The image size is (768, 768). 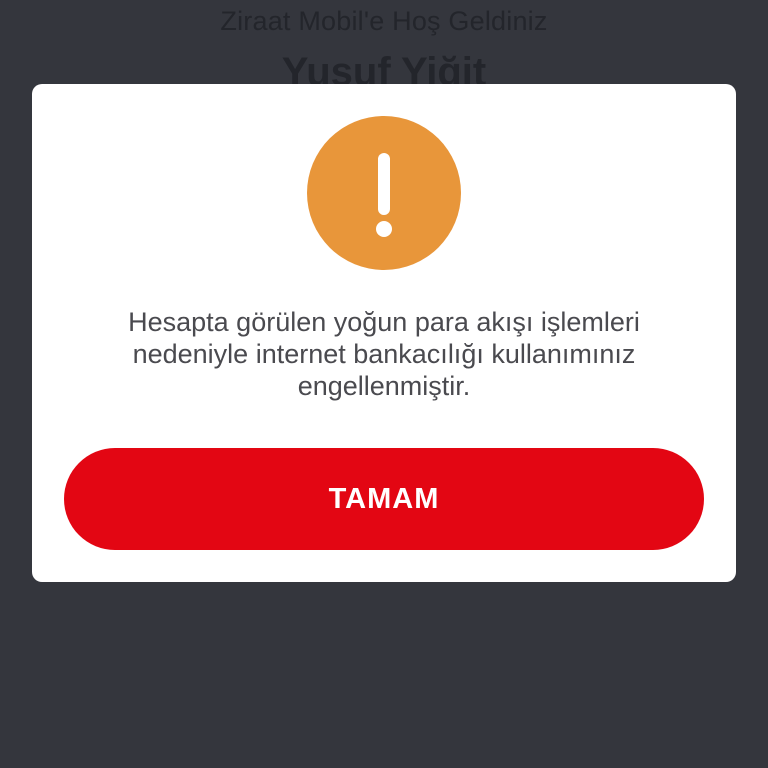 I want to click on ok-button: TAMAM, so click(x=384, y=499).